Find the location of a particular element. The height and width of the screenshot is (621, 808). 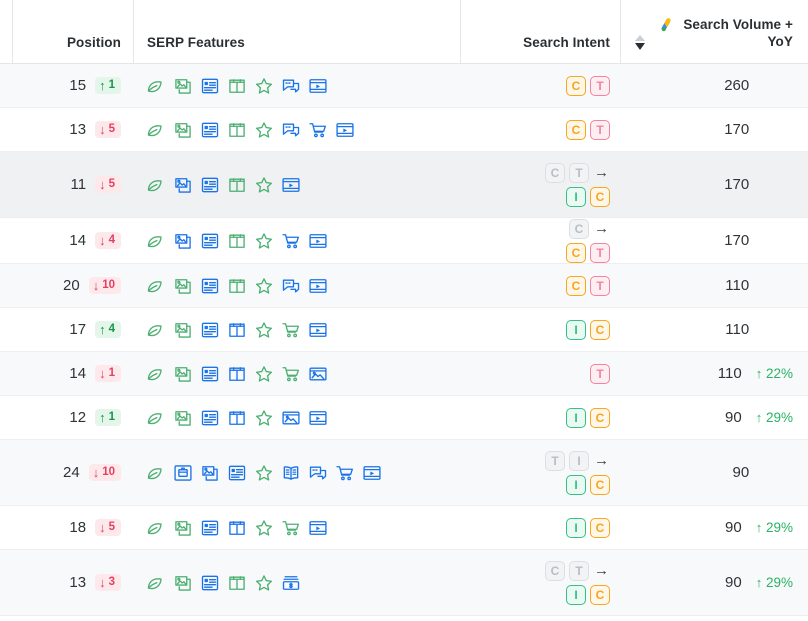

table-row: 14 ↓ 1 T 110 ↑ 22% is located at coordinates (404, 374).